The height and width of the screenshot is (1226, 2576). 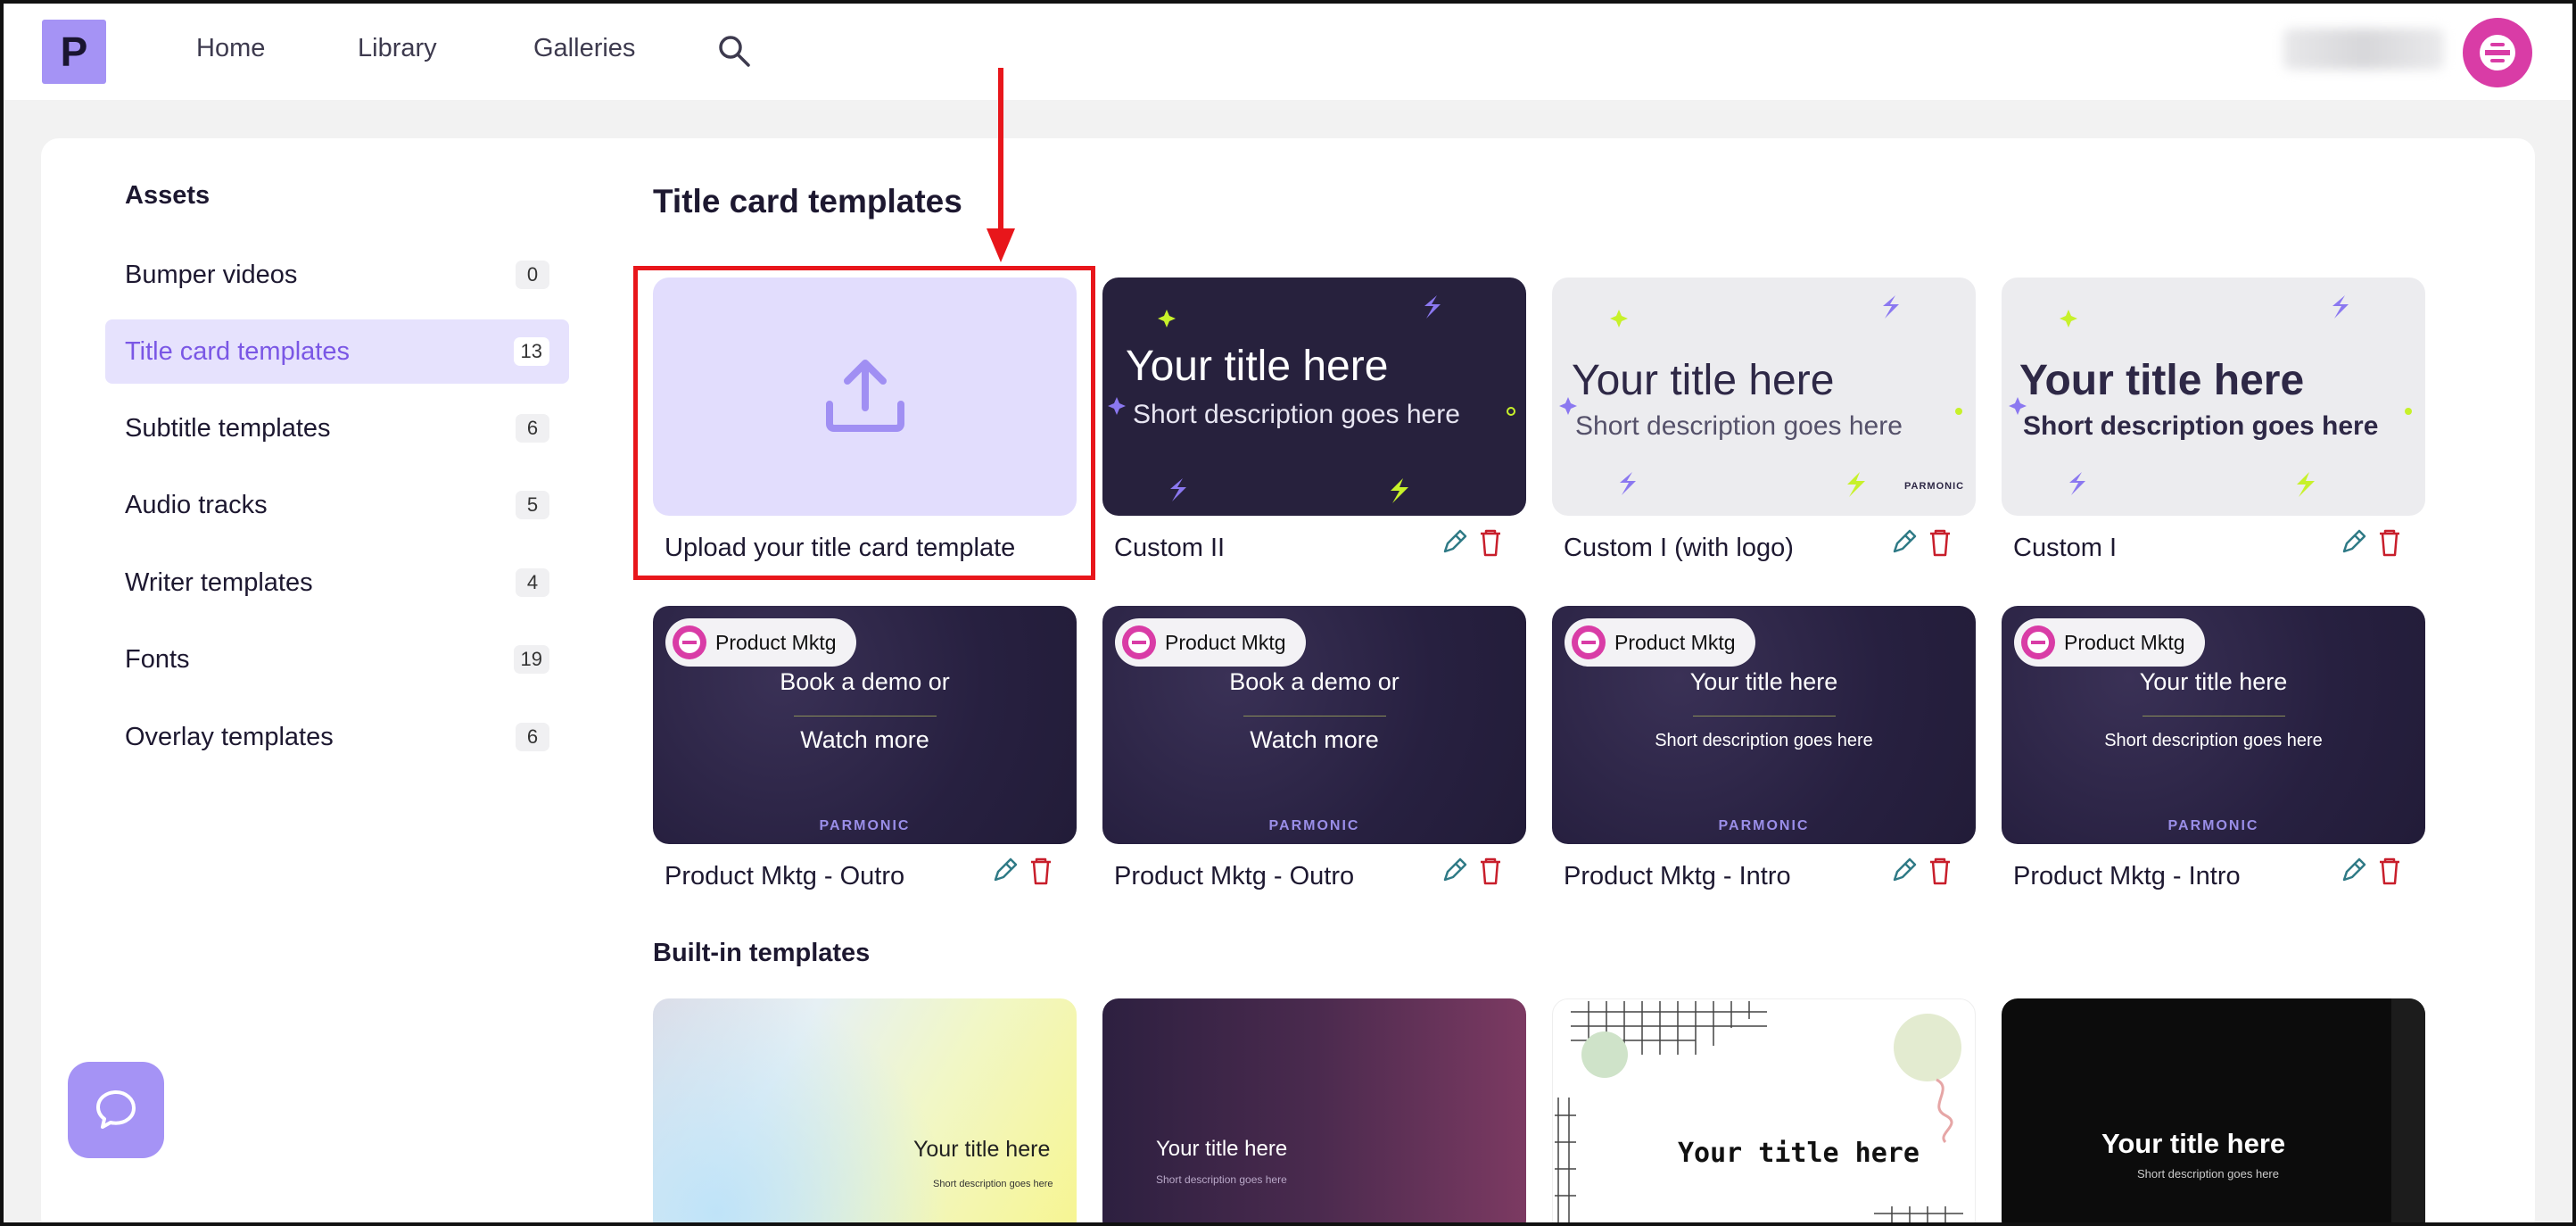 What do you see at coordinates (337, 659) in the screenshot?
I see `sidebar-item-fonts: Fonts 19` at bounding box center [337, 659].